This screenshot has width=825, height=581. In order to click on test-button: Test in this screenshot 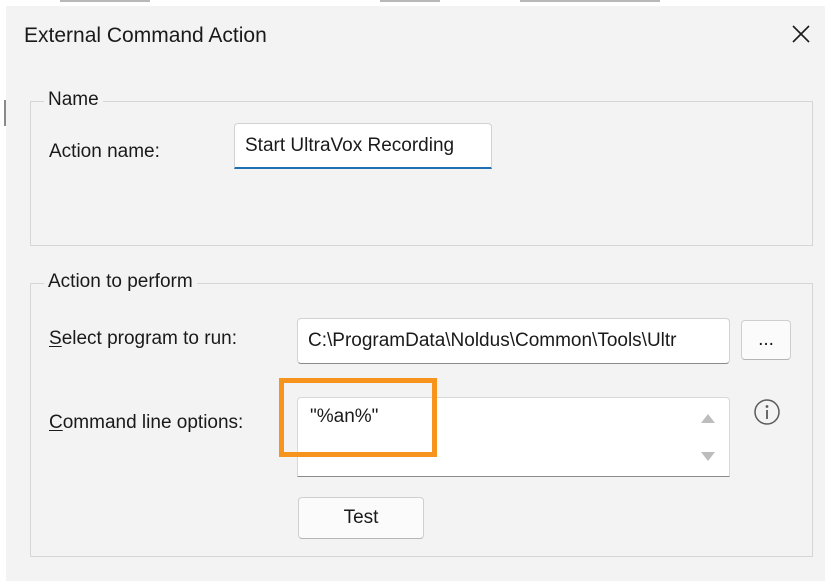, I will do `click(361, 518)`.